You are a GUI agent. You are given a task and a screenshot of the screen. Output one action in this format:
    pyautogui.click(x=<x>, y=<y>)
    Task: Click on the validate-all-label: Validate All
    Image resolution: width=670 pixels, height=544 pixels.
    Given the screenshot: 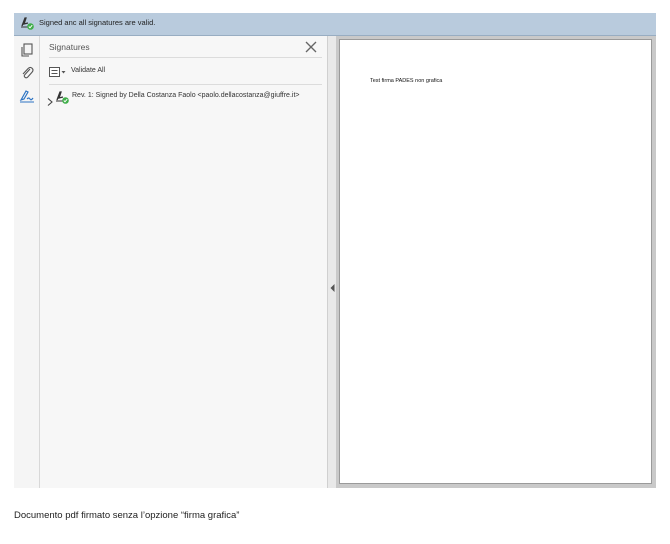 What is the action you would take?
    pyautogui.click(x=88, y=70)
    